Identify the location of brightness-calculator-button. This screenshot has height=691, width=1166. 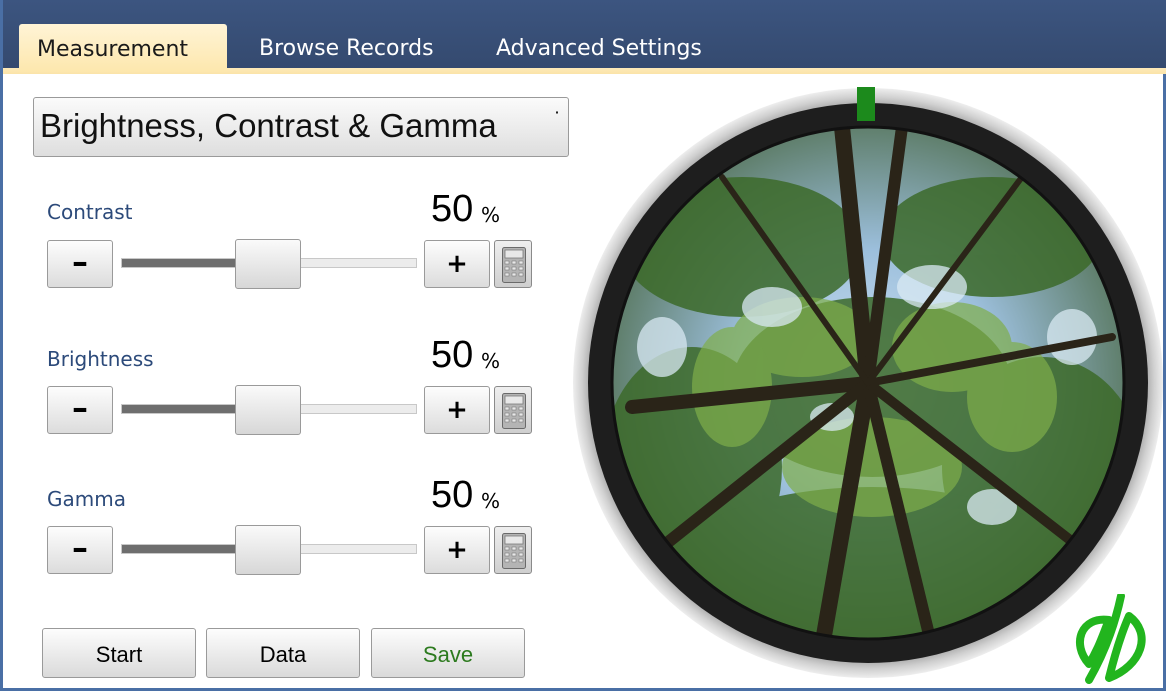
(513, 410).